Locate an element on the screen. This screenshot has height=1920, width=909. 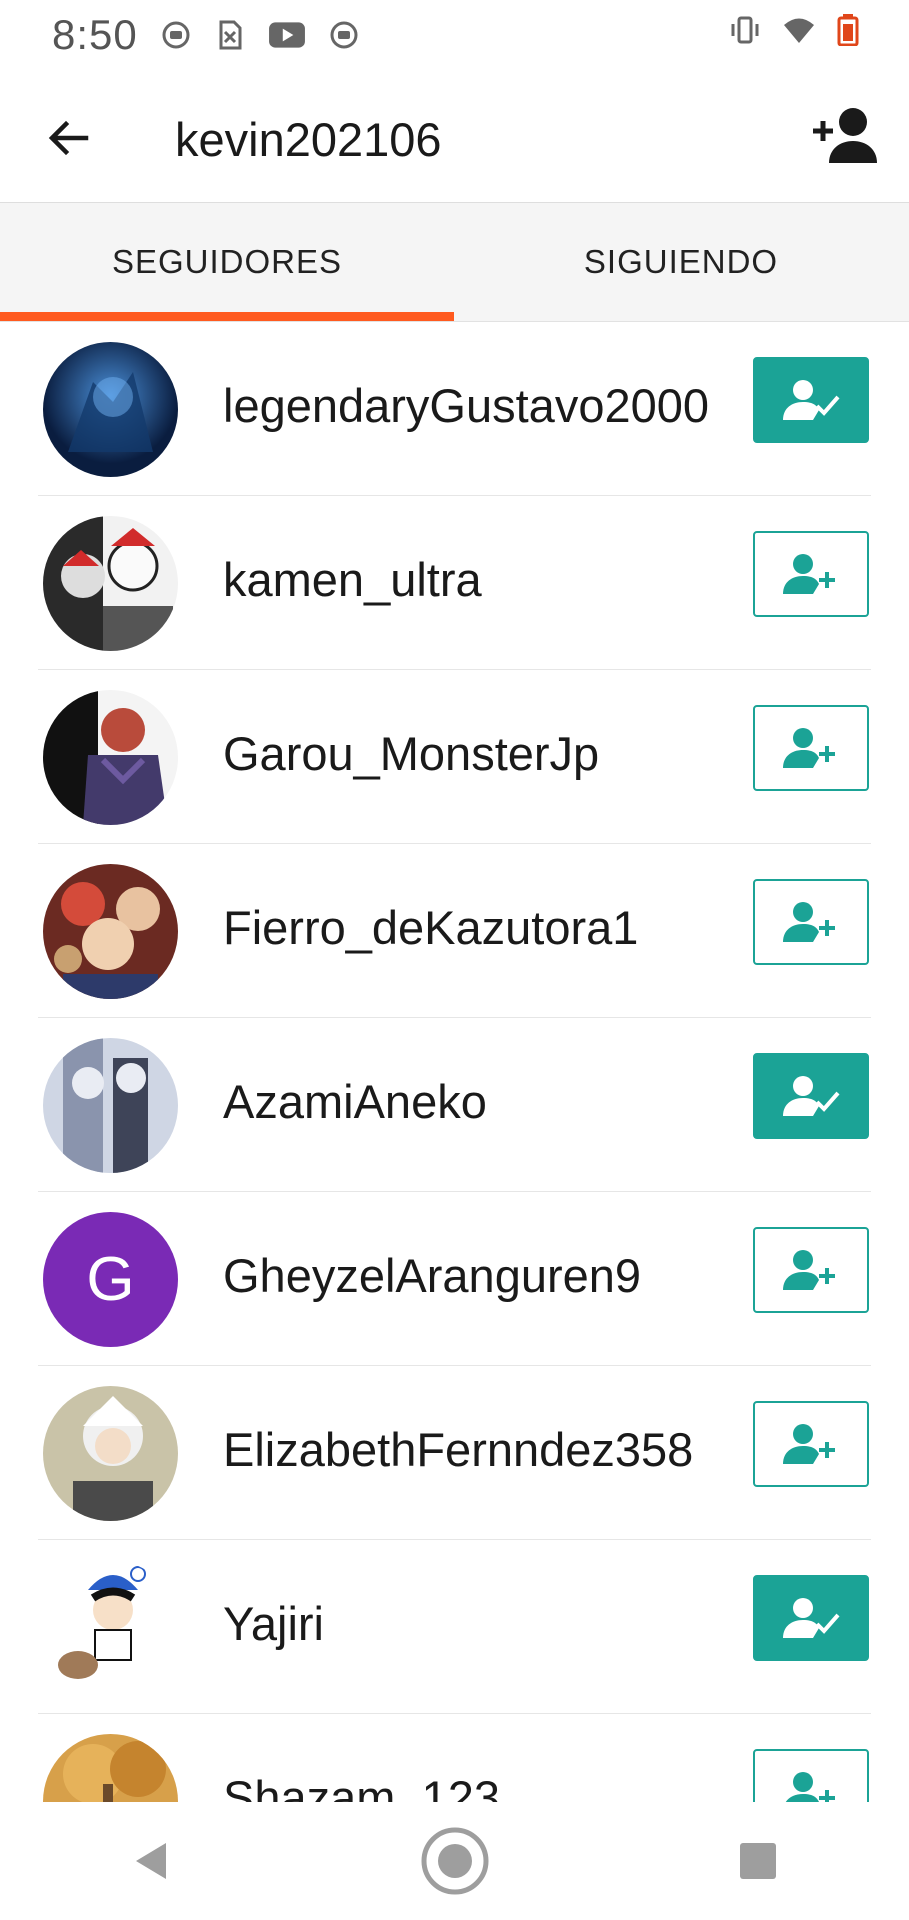
username: GheyzelAranguren9 is located at coordinates (432, 1275).